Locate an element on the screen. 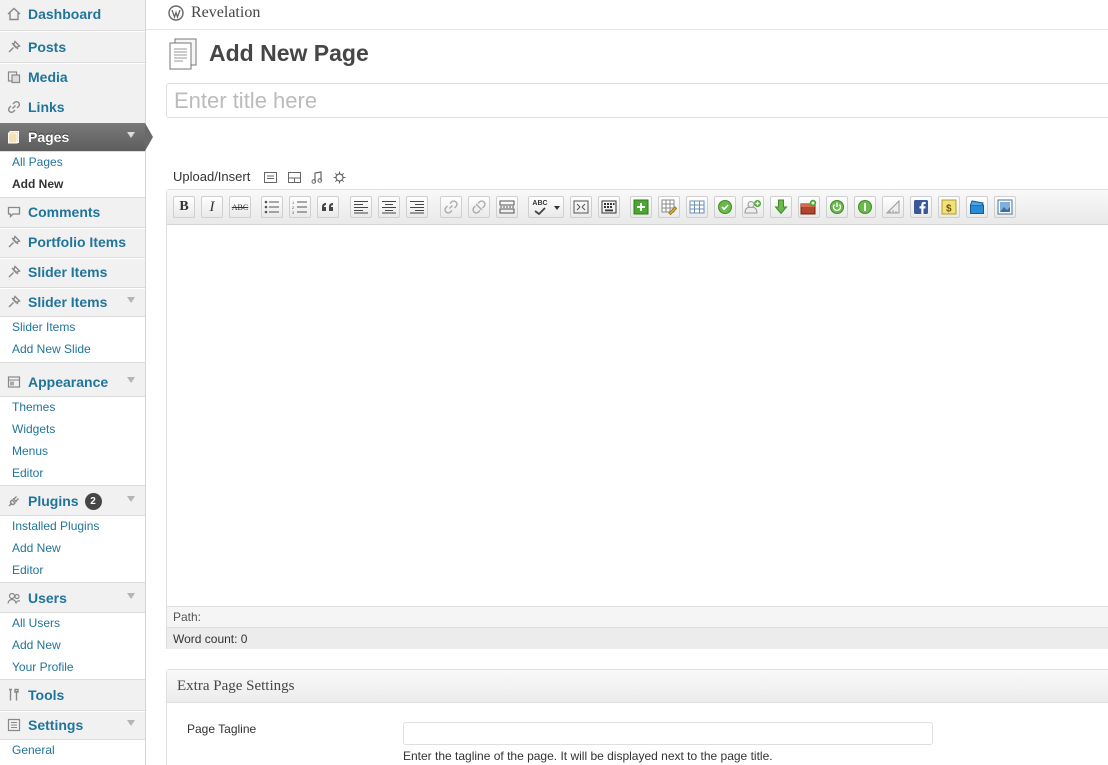  menu-pages: Pages is located at coordinates (76, 137).